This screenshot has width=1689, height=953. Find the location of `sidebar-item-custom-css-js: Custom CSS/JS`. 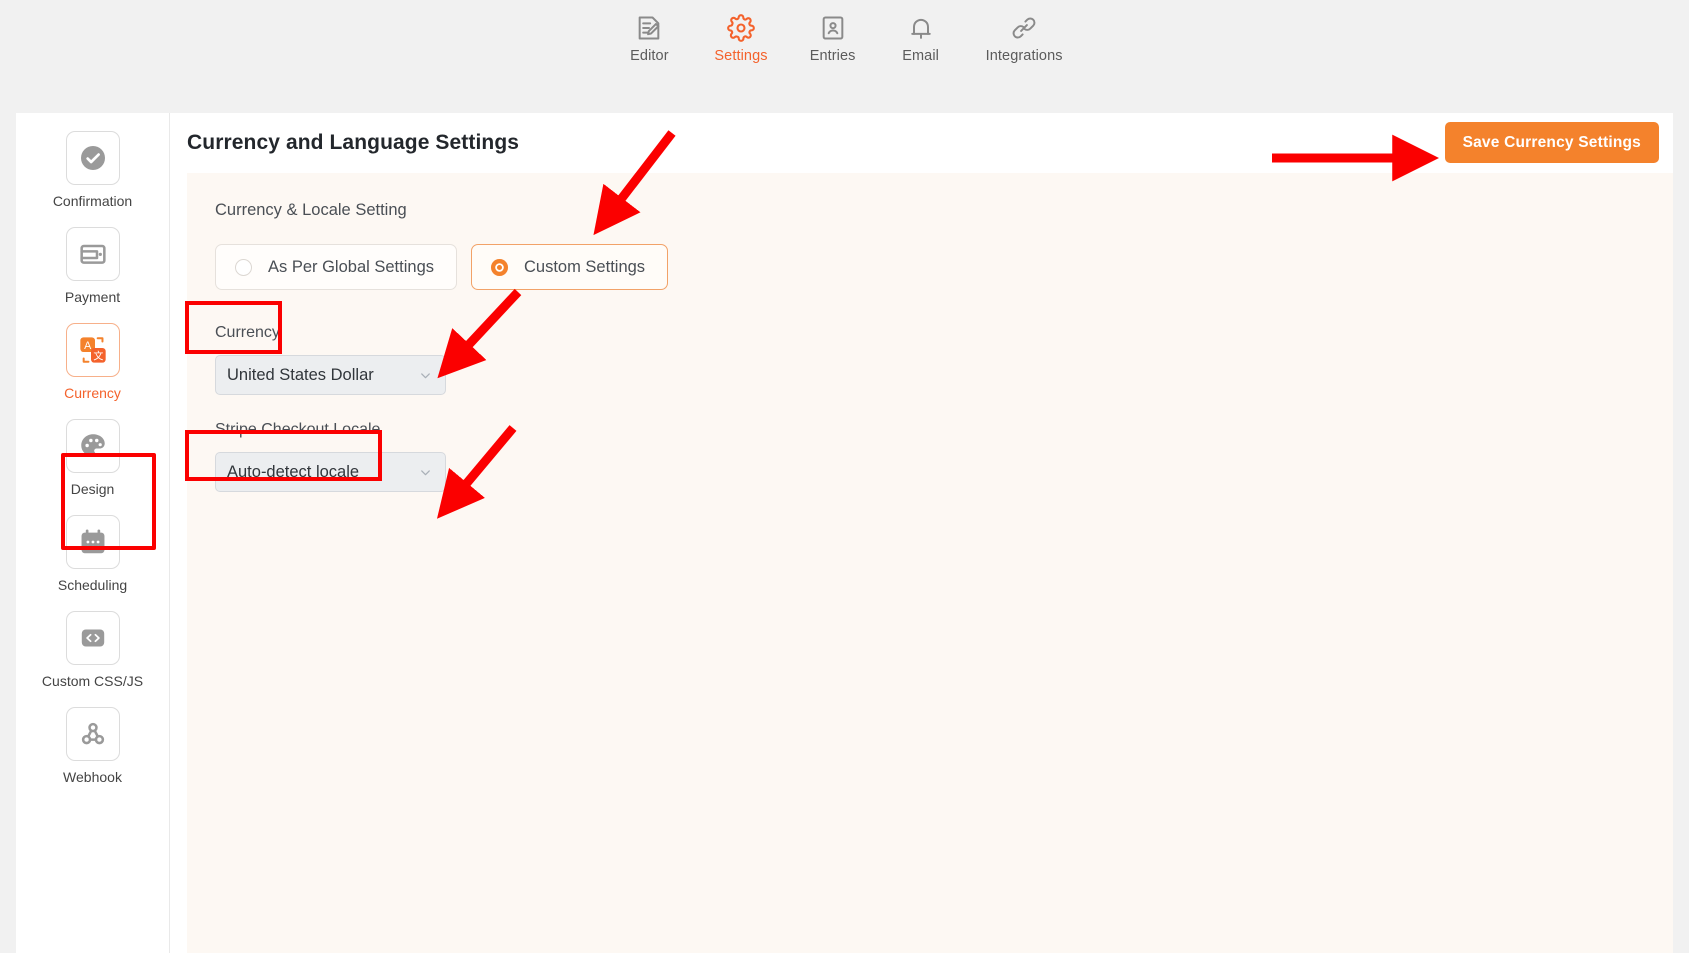

sidebar-item-custom-css-js: Custom CSS/JS is located at coordinates (92, 650).